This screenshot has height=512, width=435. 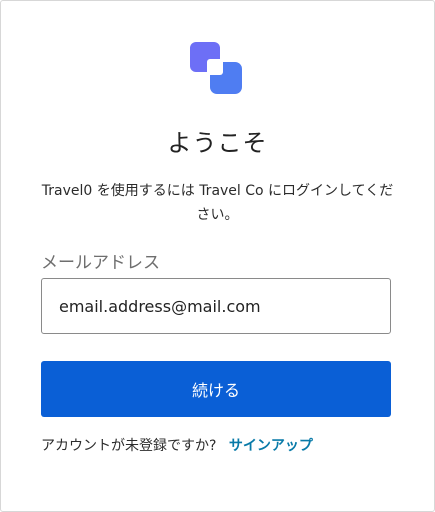 What do you see at coordinates (271, 446) in the screenshot?
I see `signup-link: サインアップ` at bounding box center [271, 446].